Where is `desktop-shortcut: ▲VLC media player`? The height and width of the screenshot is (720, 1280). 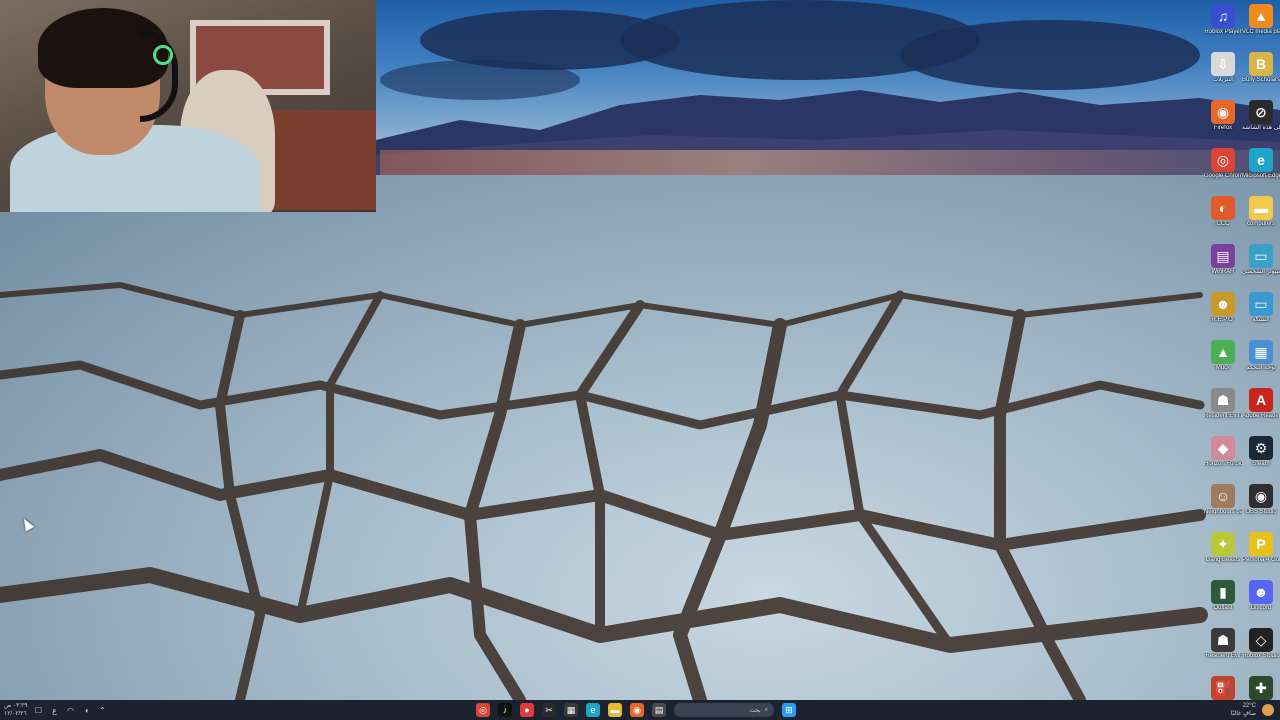
desktop-shortcut: ▲VLC media player is located at coordinates (1261, 25).